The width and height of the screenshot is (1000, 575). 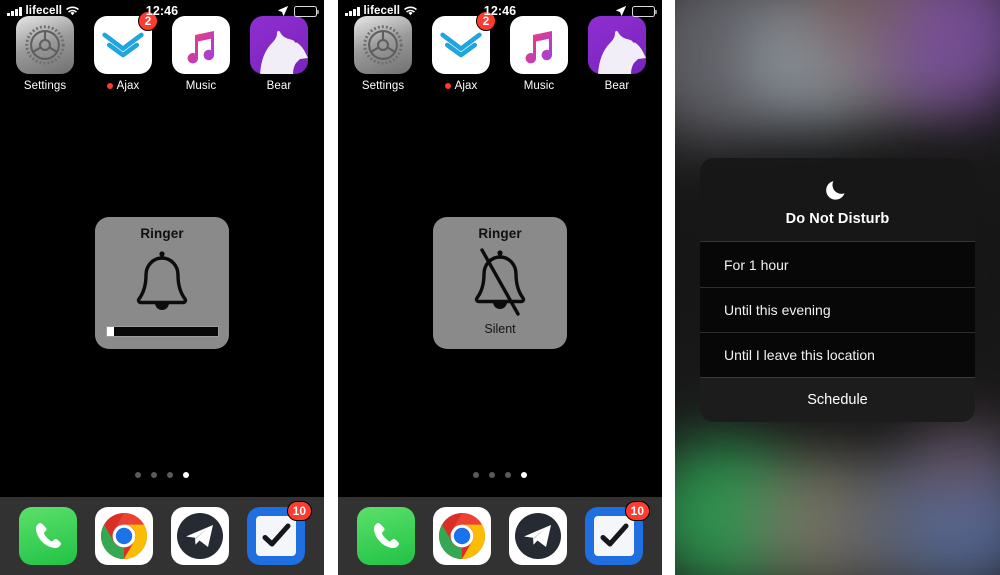 What do you see at coordinates (756, 264) in the screenshot?
I see `dnd-option-label: For 1 hour` at bounding box center [756, 264].